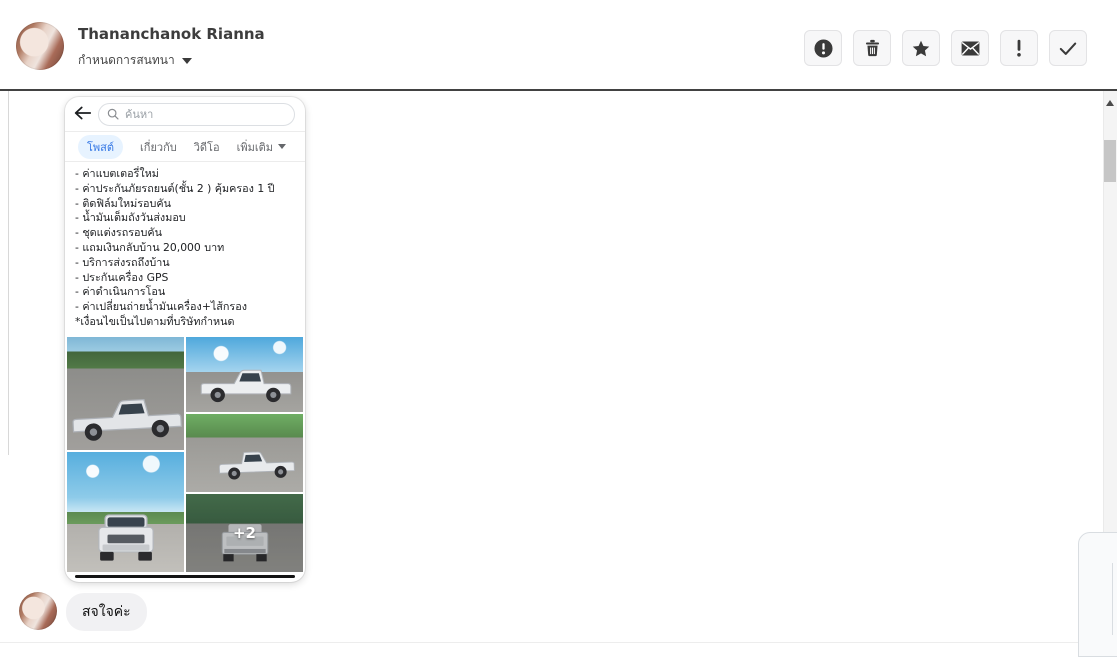  I want to click on more-photos-overlay: +2, so click(244, 533).